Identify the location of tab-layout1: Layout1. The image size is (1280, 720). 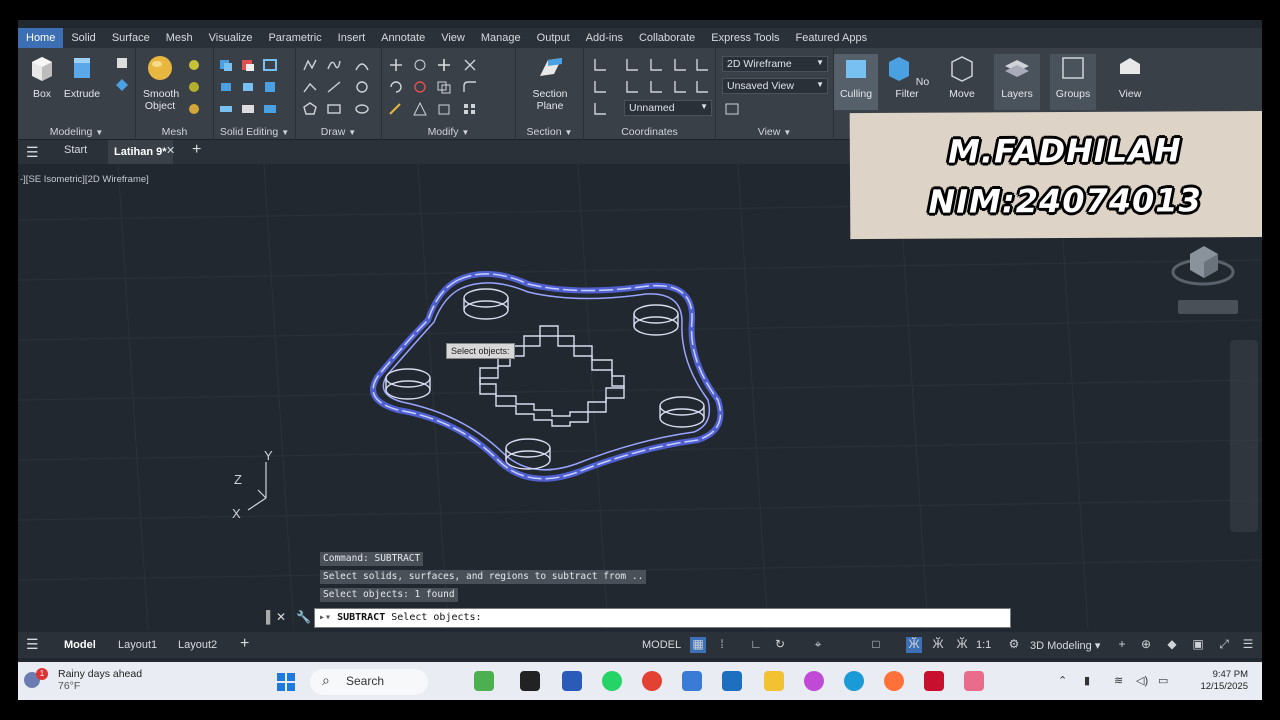
(137, 645).